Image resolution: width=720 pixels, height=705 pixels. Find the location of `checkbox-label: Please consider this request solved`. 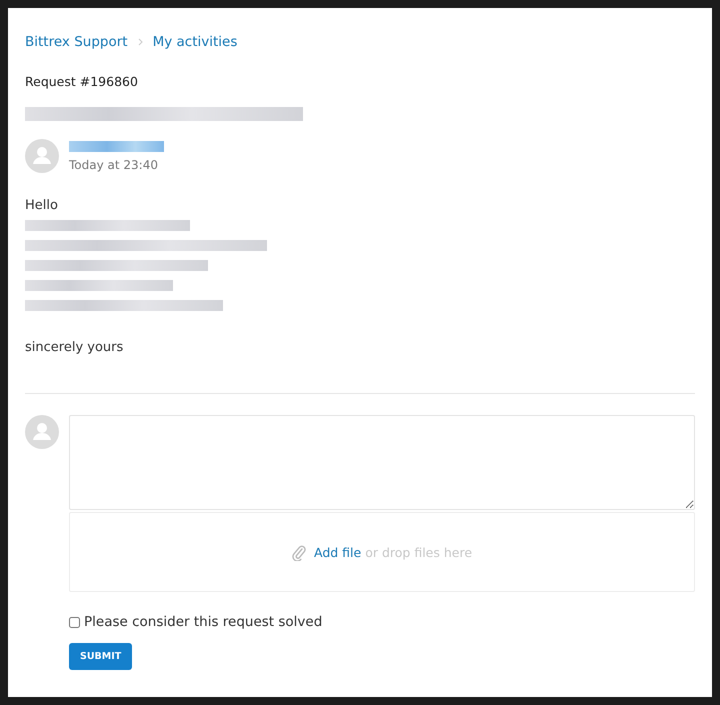

checkbox-label: Please consider this request solved is located at coordinates (203, 622).